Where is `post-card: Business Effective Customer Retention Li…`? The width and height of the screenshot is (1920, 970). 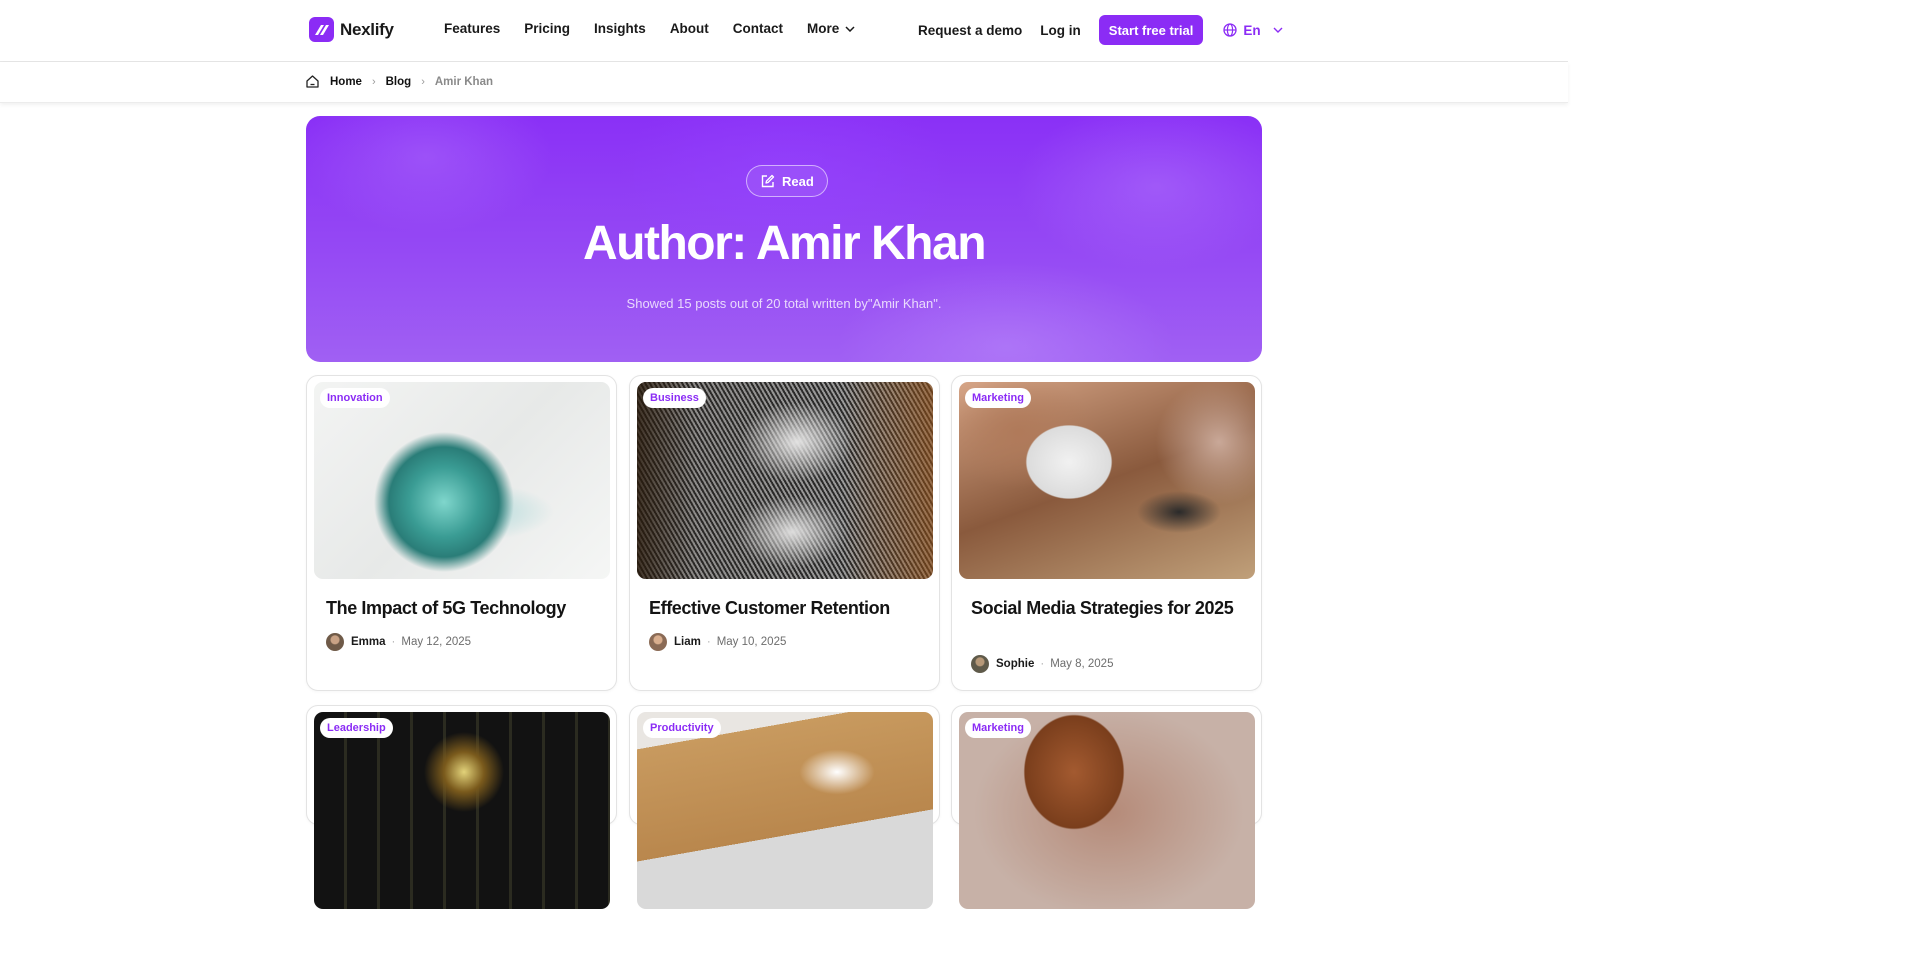 post-card: Business Effective Customer Retention Li… is located at coordinates (784, 533).